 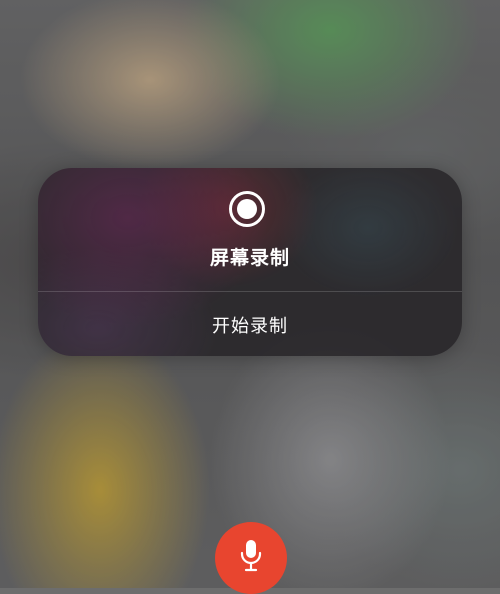 I want to click on microphone-icon, so click(x=251, y=556).